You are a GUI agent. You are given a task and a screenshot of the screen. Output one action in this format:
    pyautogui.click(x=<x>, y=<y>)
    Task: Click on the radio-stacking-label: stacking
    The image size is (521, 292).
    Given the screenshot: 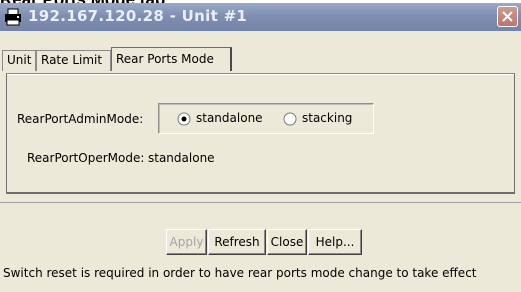 What is the action you would take?
    pyautogui.click(x=327, y=118)
    